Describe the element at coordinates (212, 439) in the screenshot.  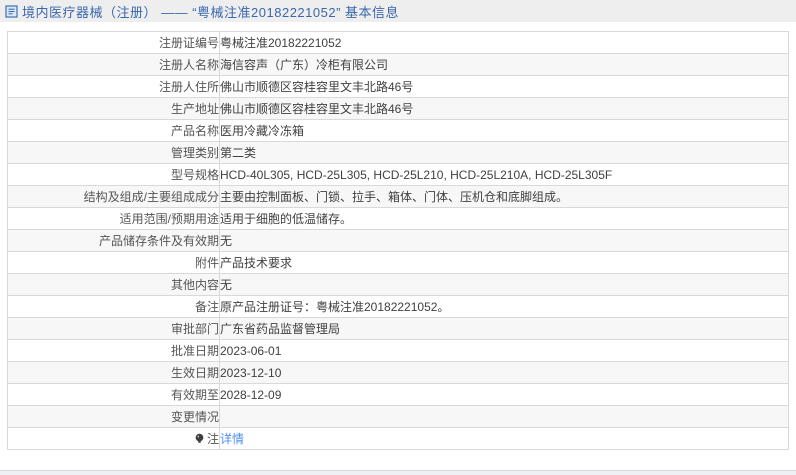
I see `row-label-text: 注` at that location.